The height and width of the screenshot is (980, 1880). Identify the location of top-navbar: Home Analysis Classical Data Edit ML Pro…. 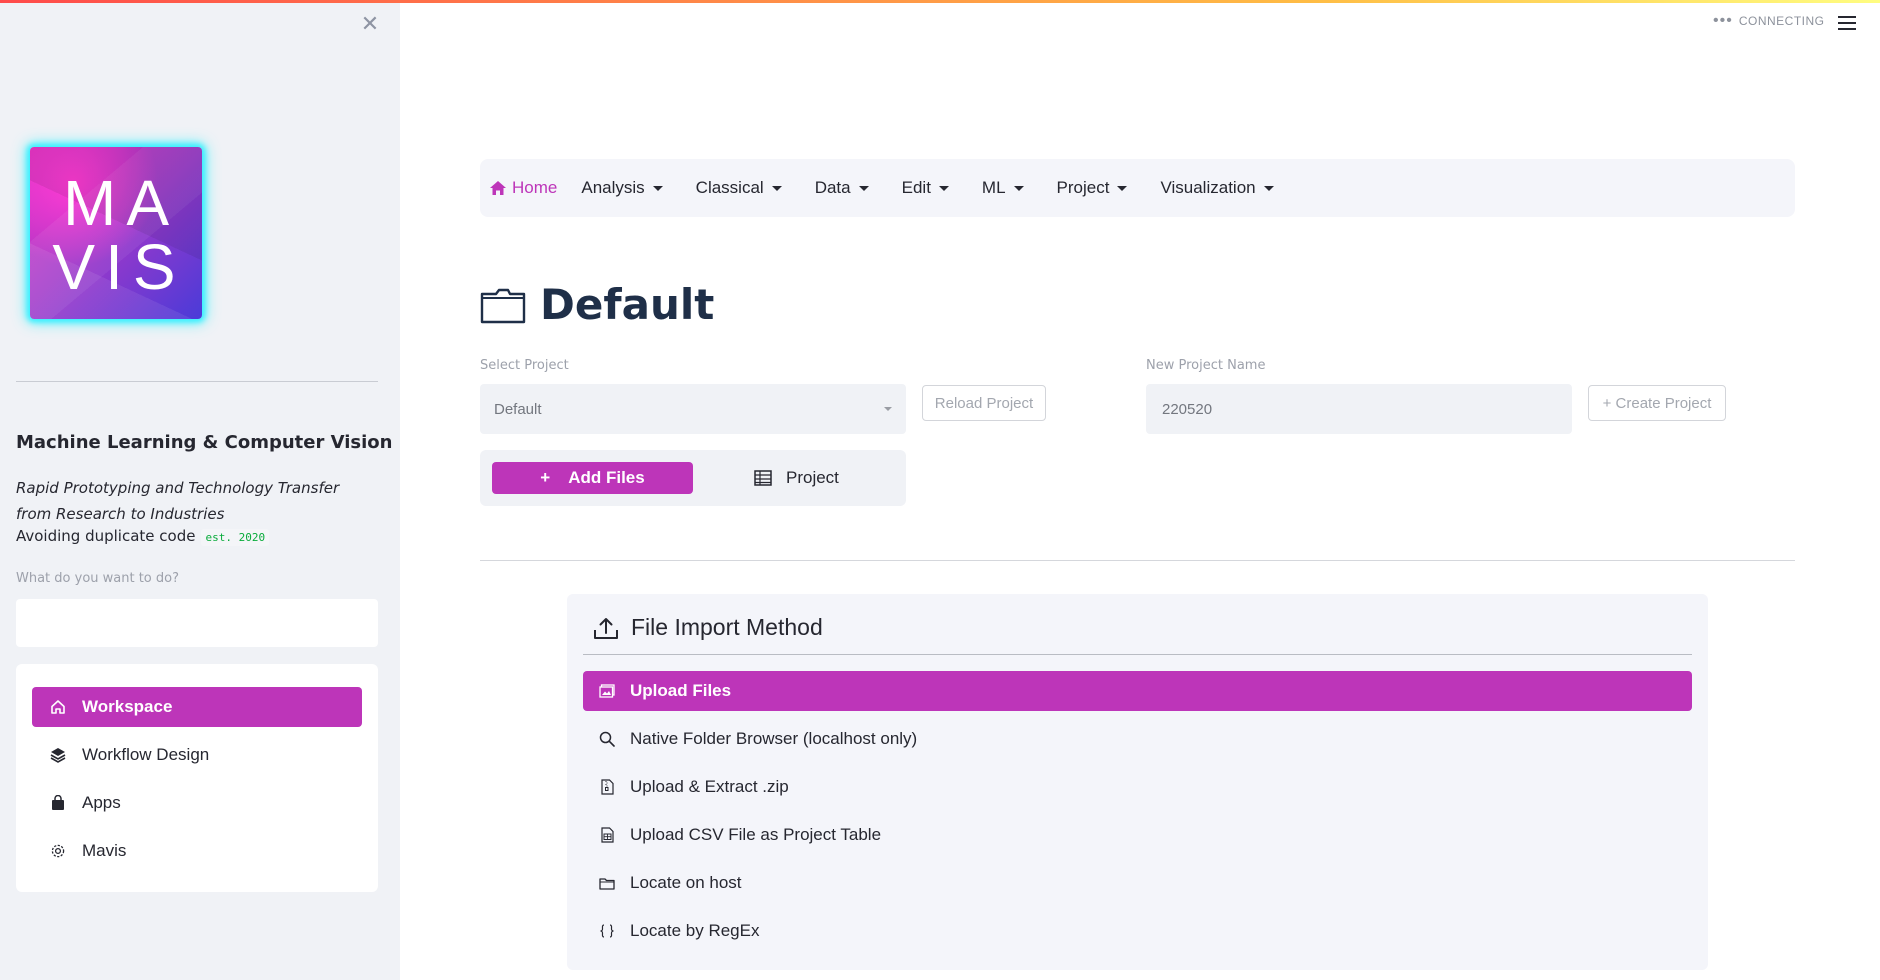
(1137, 188).